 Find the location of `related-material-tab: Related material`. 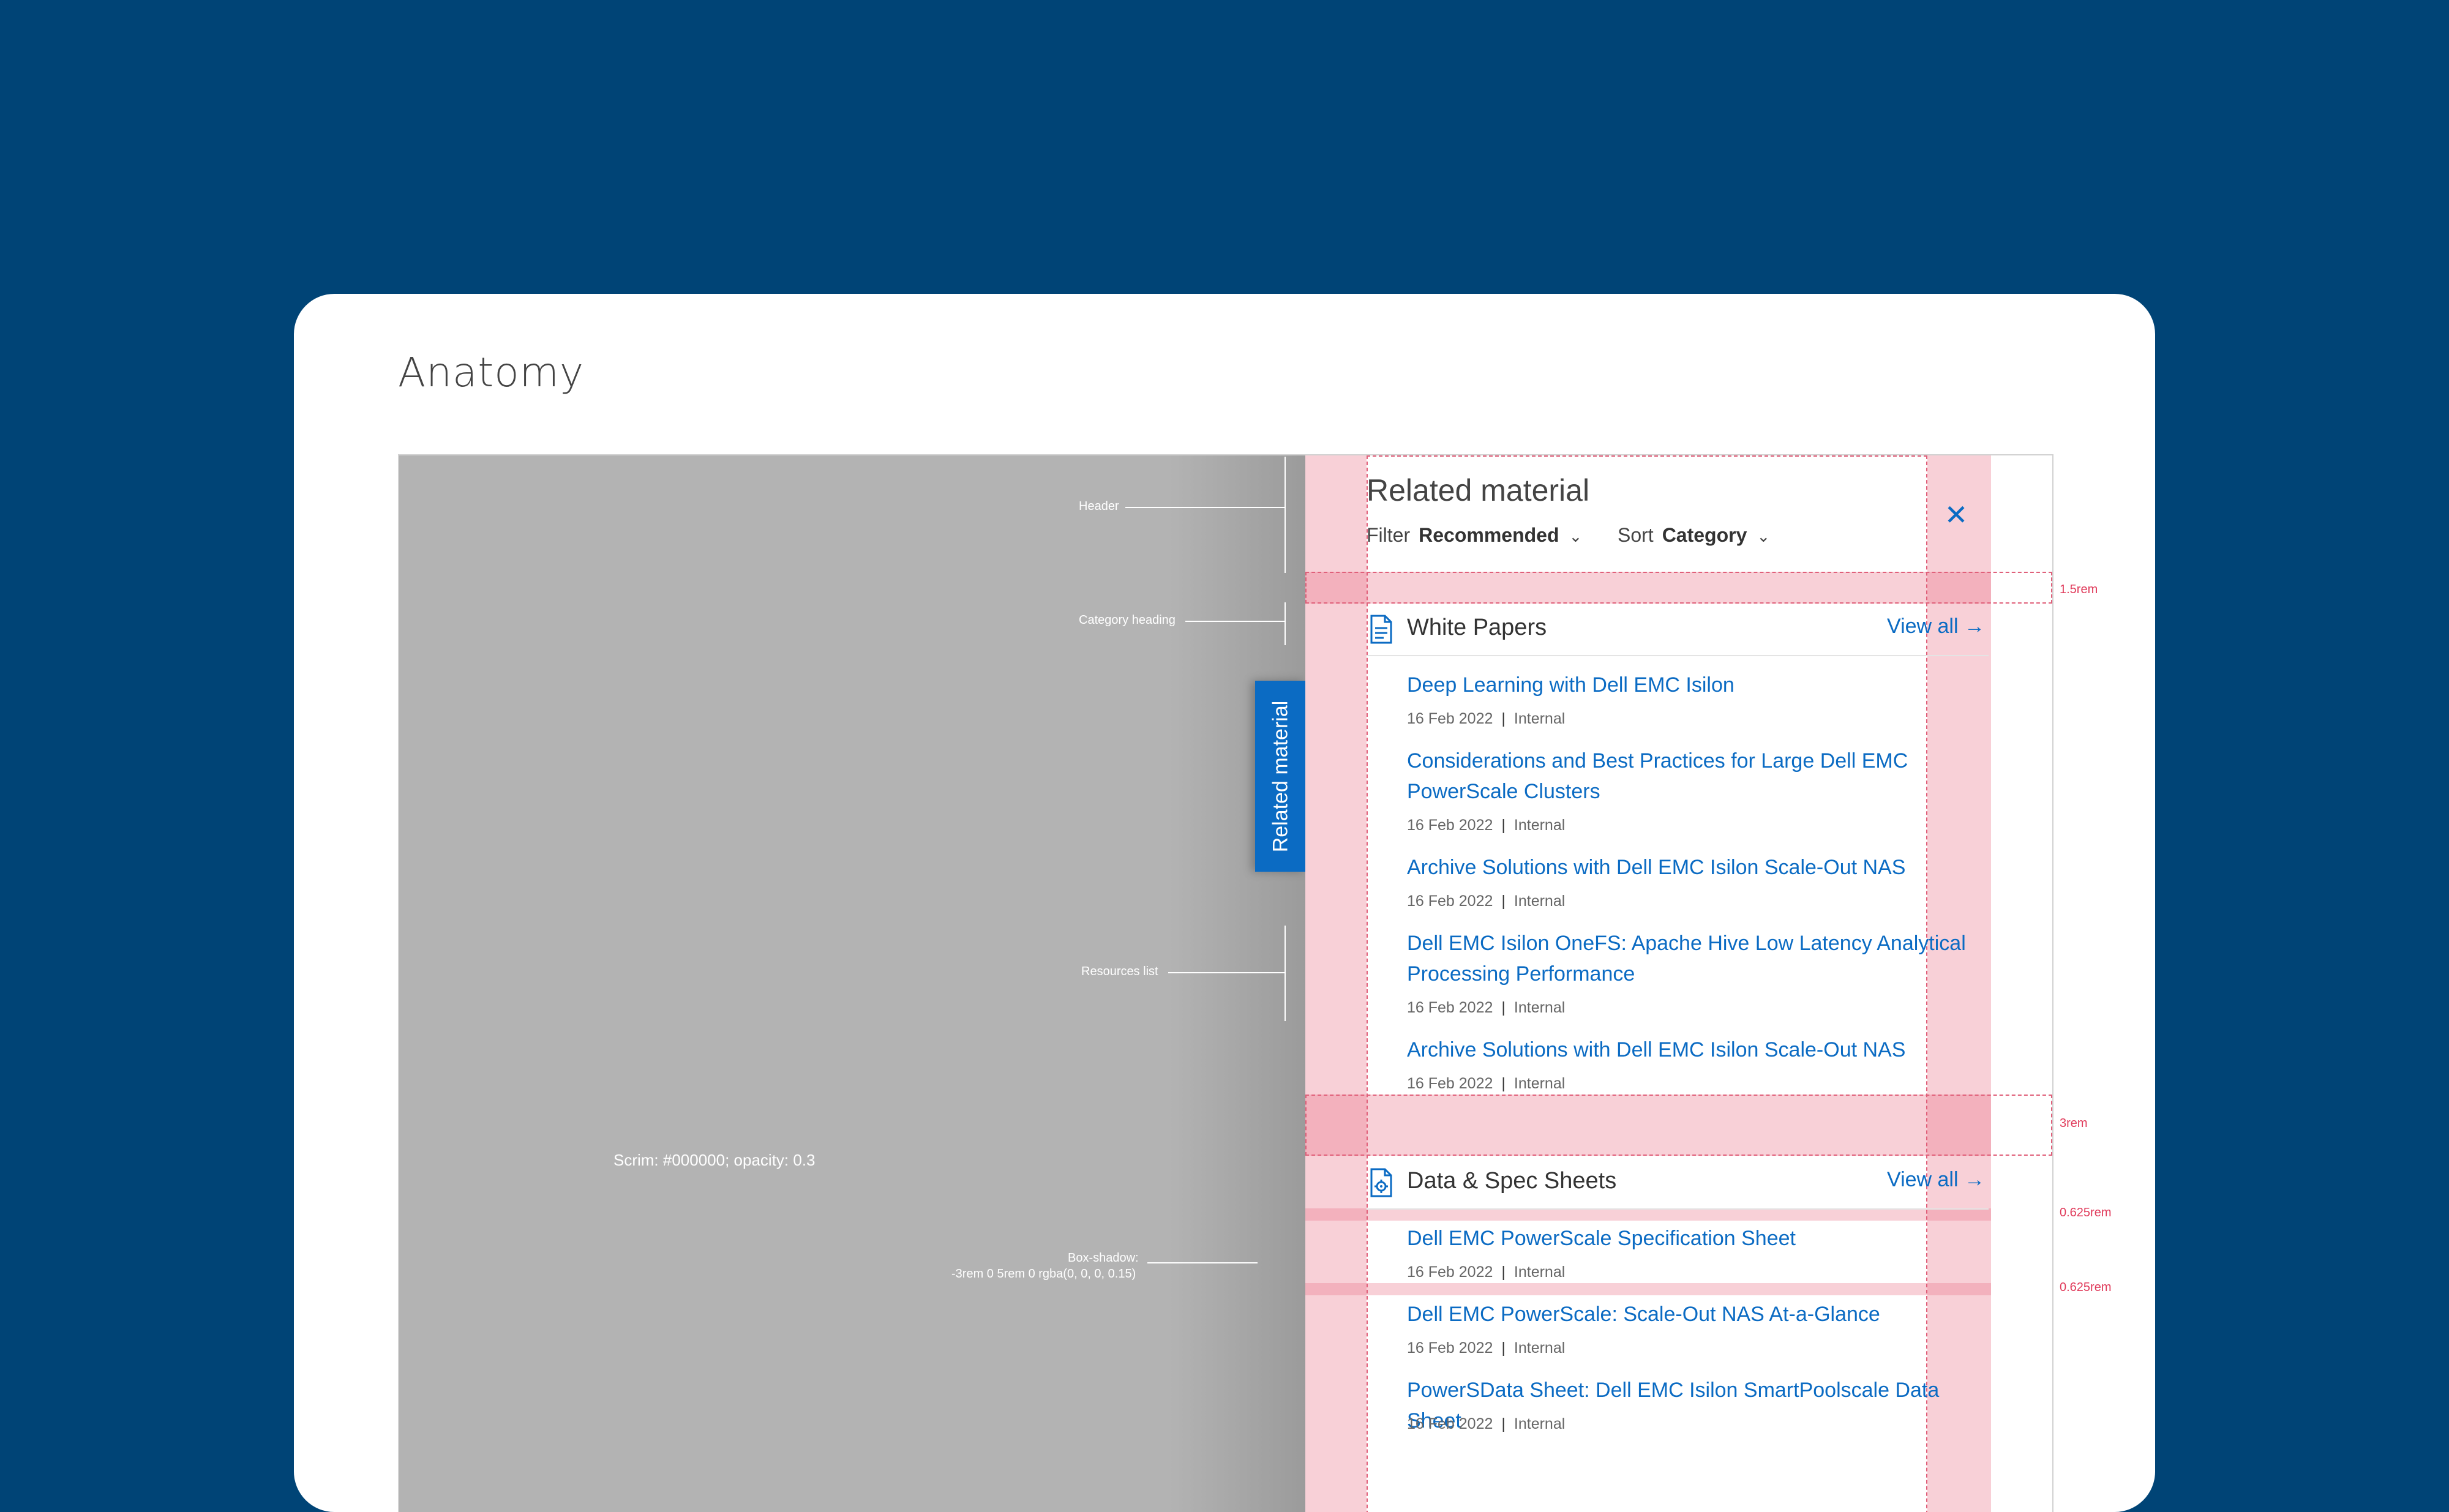

related-material-tab: Related material is located at coordinates (1281, 776).